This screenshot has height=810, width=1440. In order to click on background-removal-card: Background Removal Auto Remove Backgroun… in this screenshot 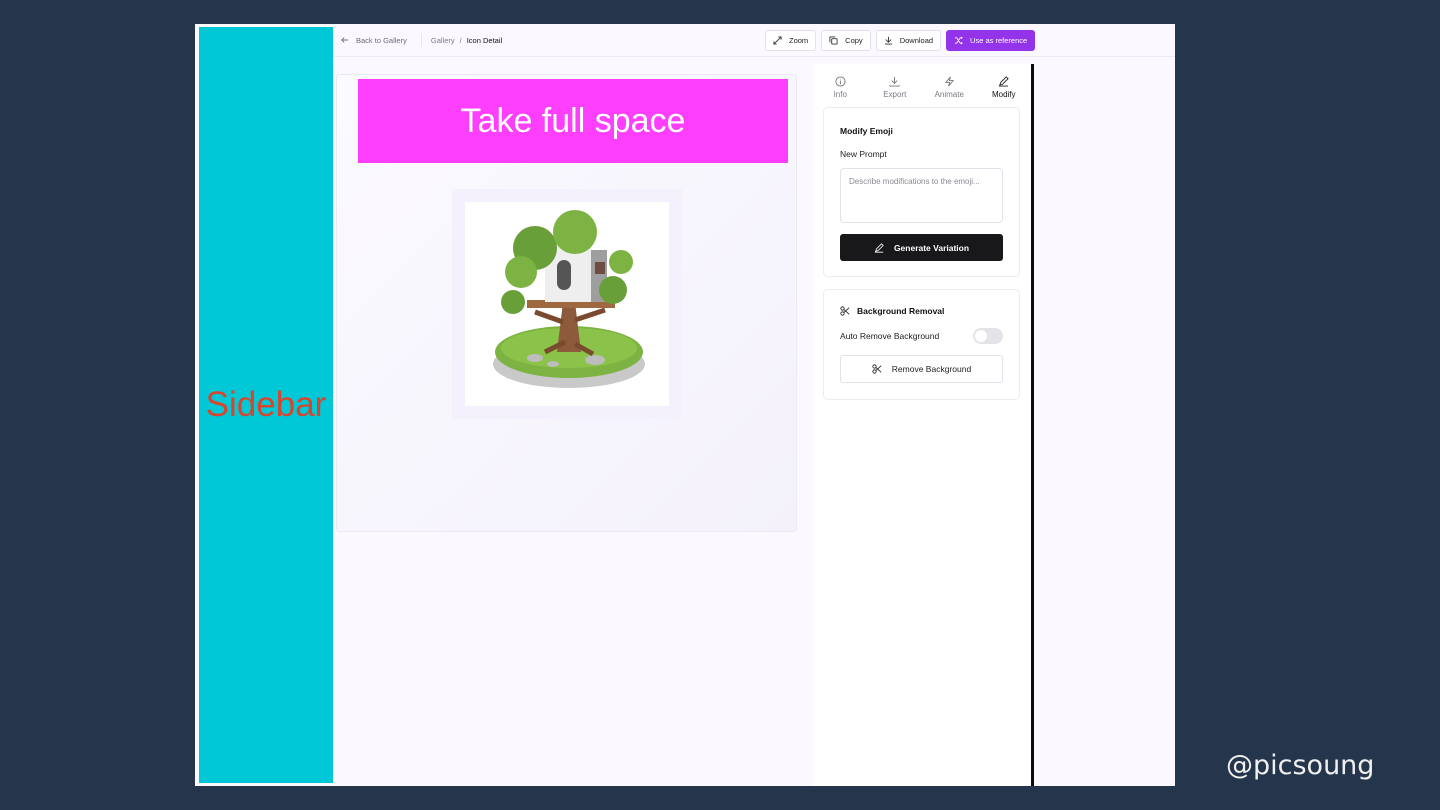, I will do `click(921, 344)`.